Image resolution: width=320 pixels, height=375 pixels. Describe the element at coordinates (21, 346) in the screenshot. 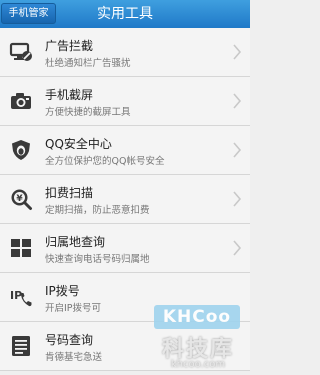

I see `number-list-icon` at that location.